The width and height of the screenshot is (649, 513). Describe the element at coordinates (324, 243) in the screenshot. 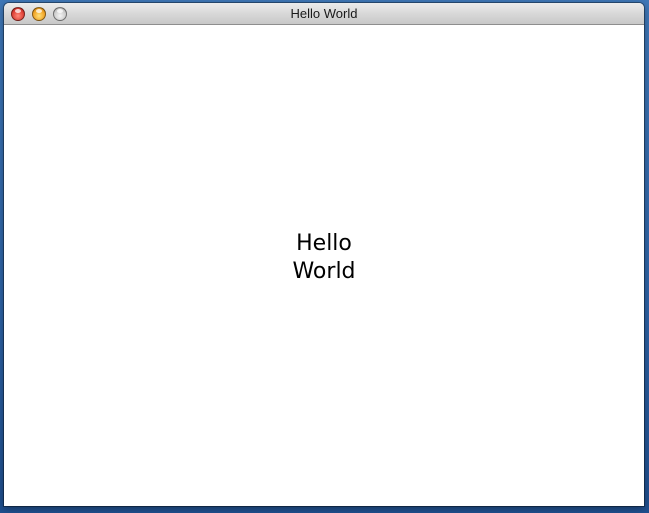

I see `hello-label: Hello` at that location.